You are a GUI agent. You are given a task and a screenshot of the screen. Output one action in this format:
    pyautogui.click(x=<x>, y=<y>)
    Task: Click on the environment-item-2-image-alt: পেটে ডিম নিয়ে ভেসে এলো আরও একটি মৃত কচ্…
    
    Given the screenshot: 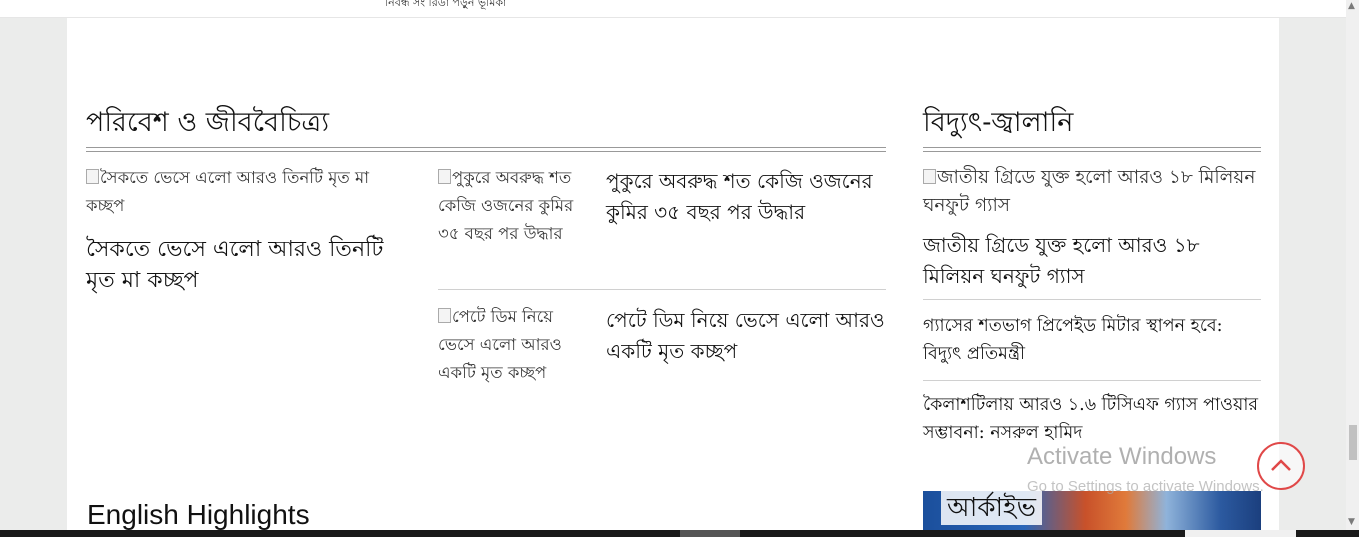 What is the action you would take?
    pyautogui.click(x=500, y=344)
    